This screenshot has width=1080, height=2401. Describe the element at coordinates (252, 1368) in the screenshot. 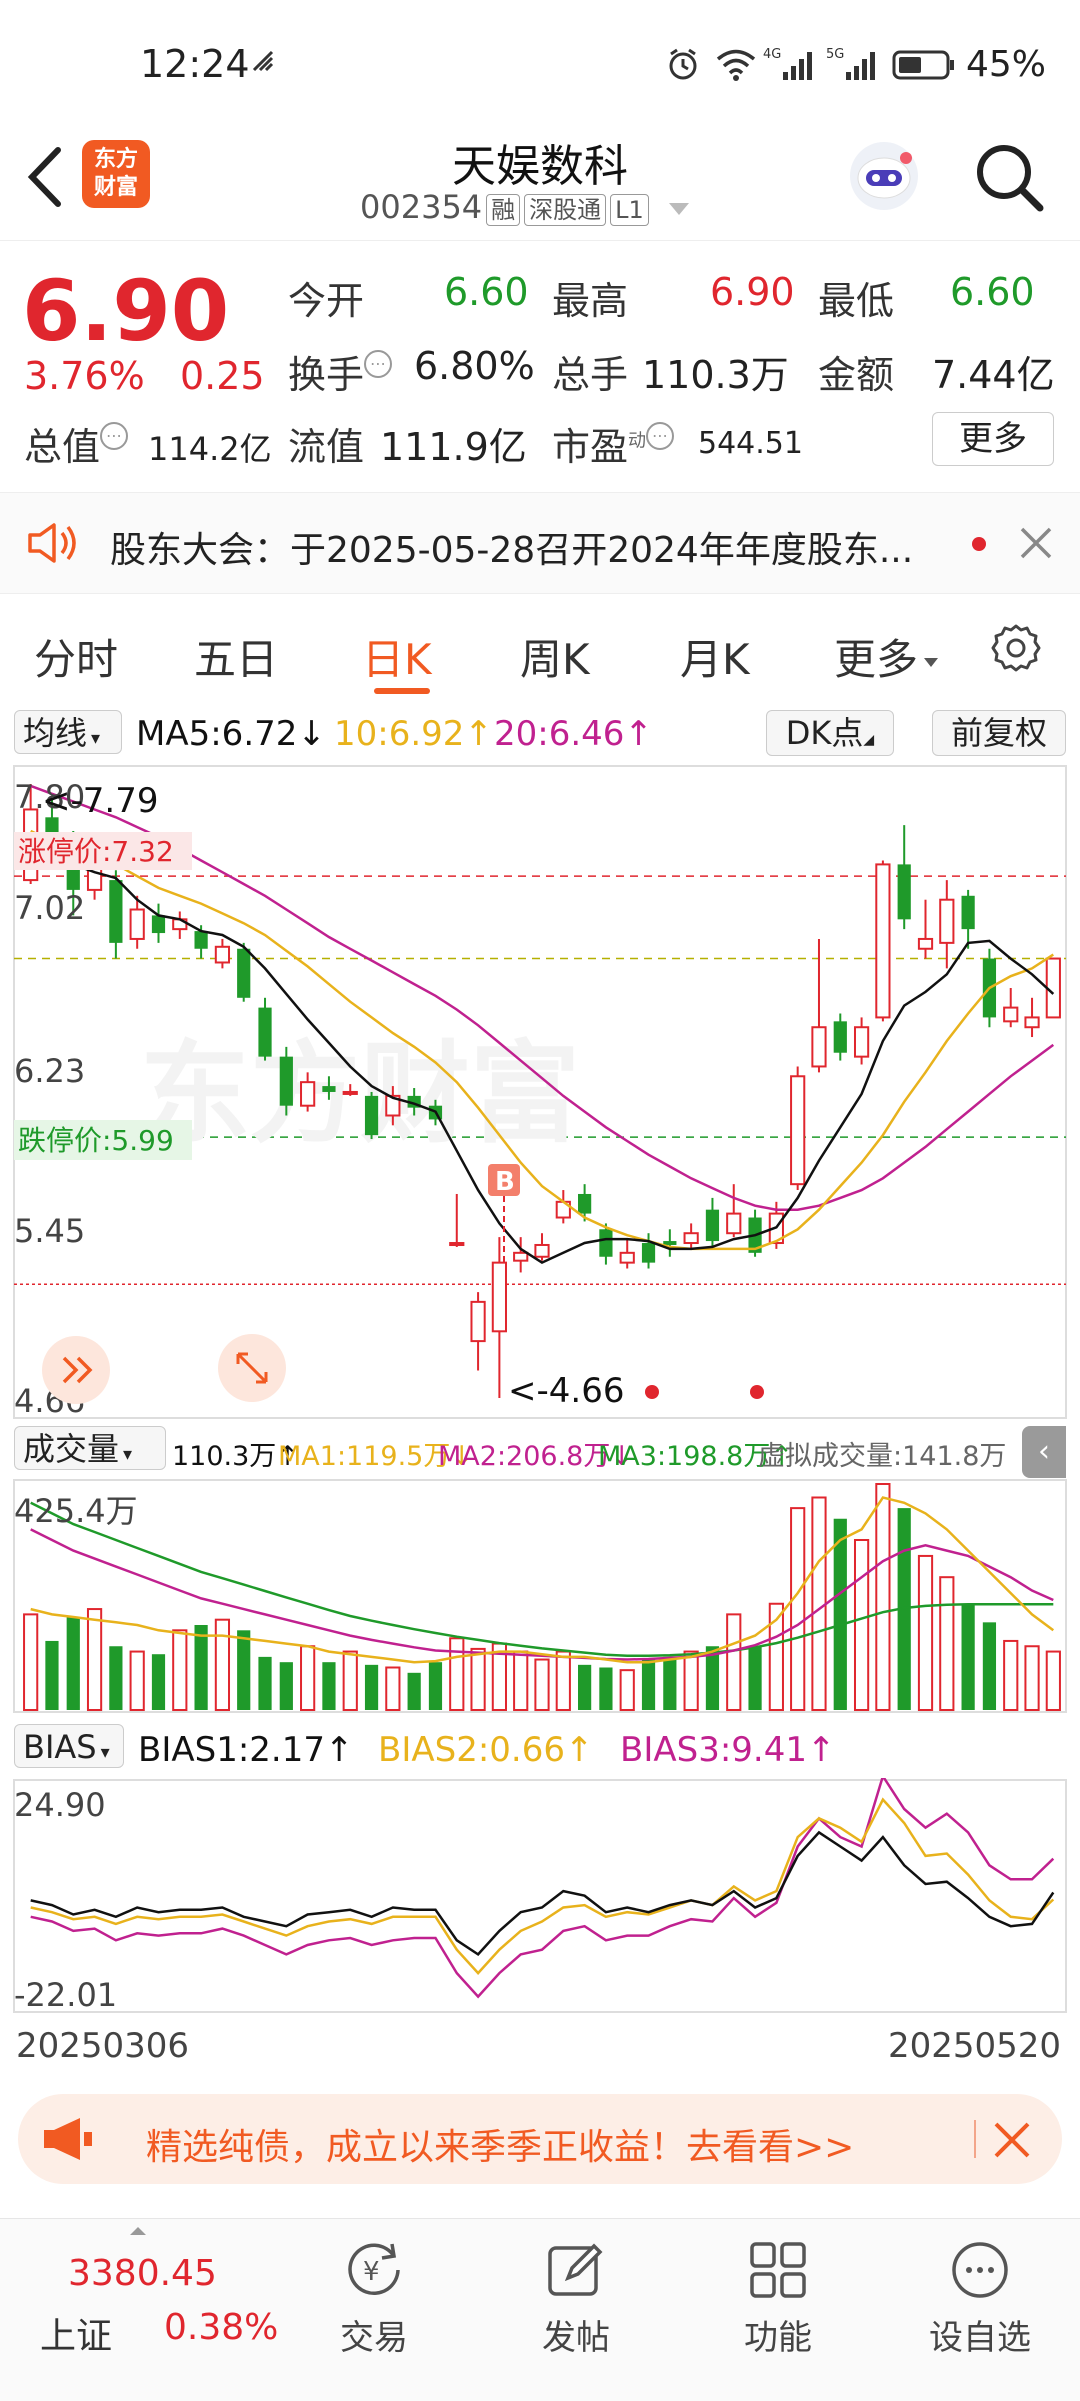

I see `fullscreen-icon` at that location.